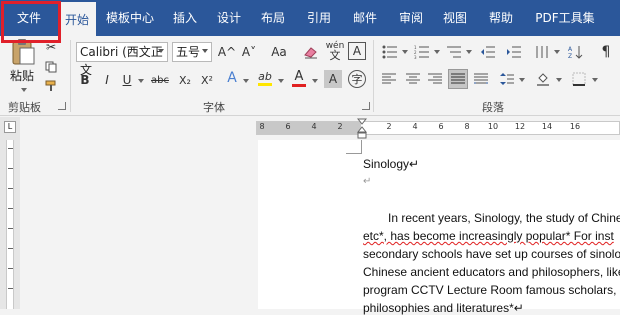  I want to click on svg-text: 3, so click(415, 57).